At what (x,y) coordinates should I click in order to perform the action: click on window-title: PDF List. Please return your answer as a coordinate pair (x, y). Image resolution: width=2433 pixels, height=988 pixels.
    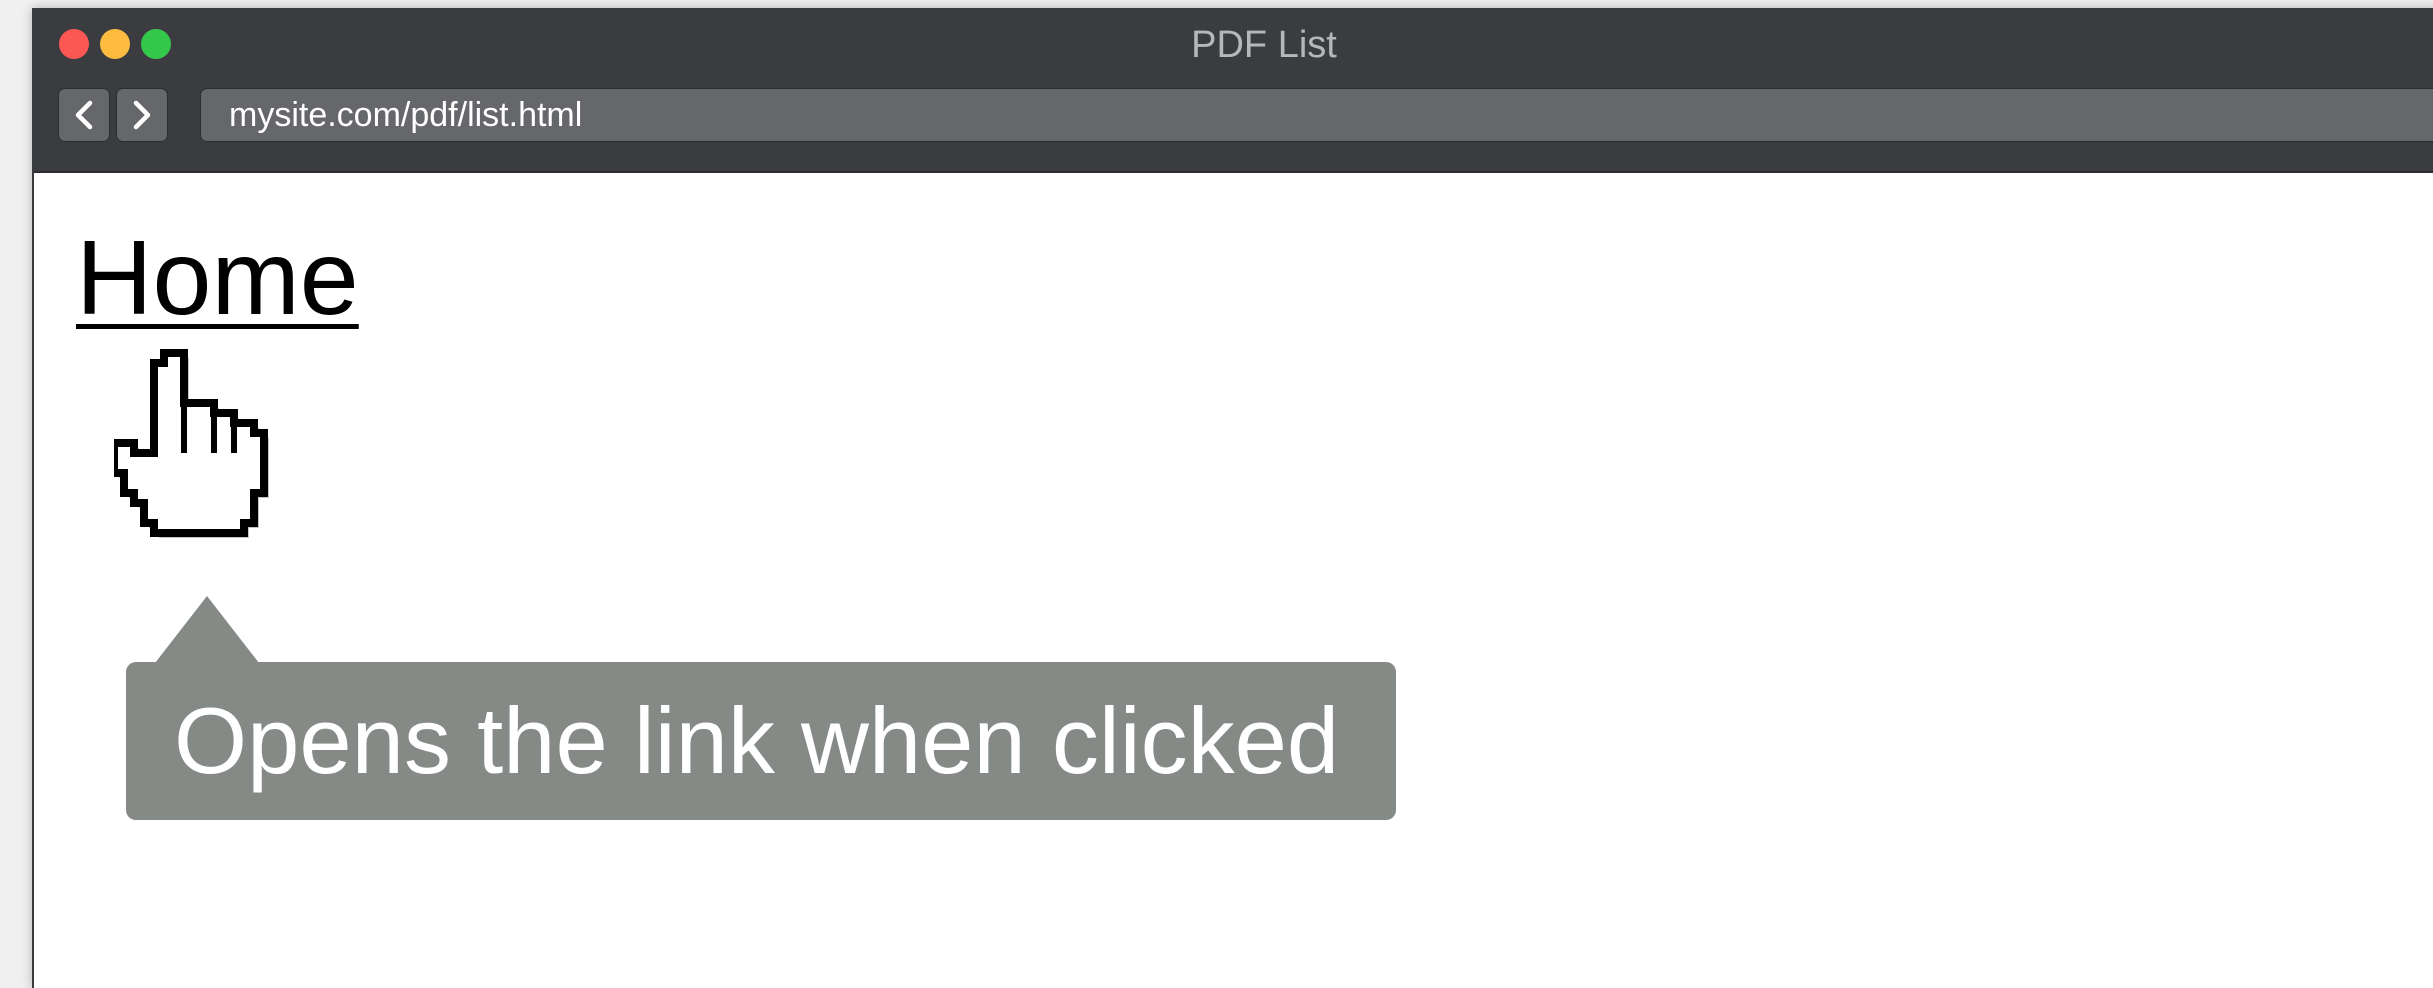
    Looking at the image, I should click on (1264, 45).